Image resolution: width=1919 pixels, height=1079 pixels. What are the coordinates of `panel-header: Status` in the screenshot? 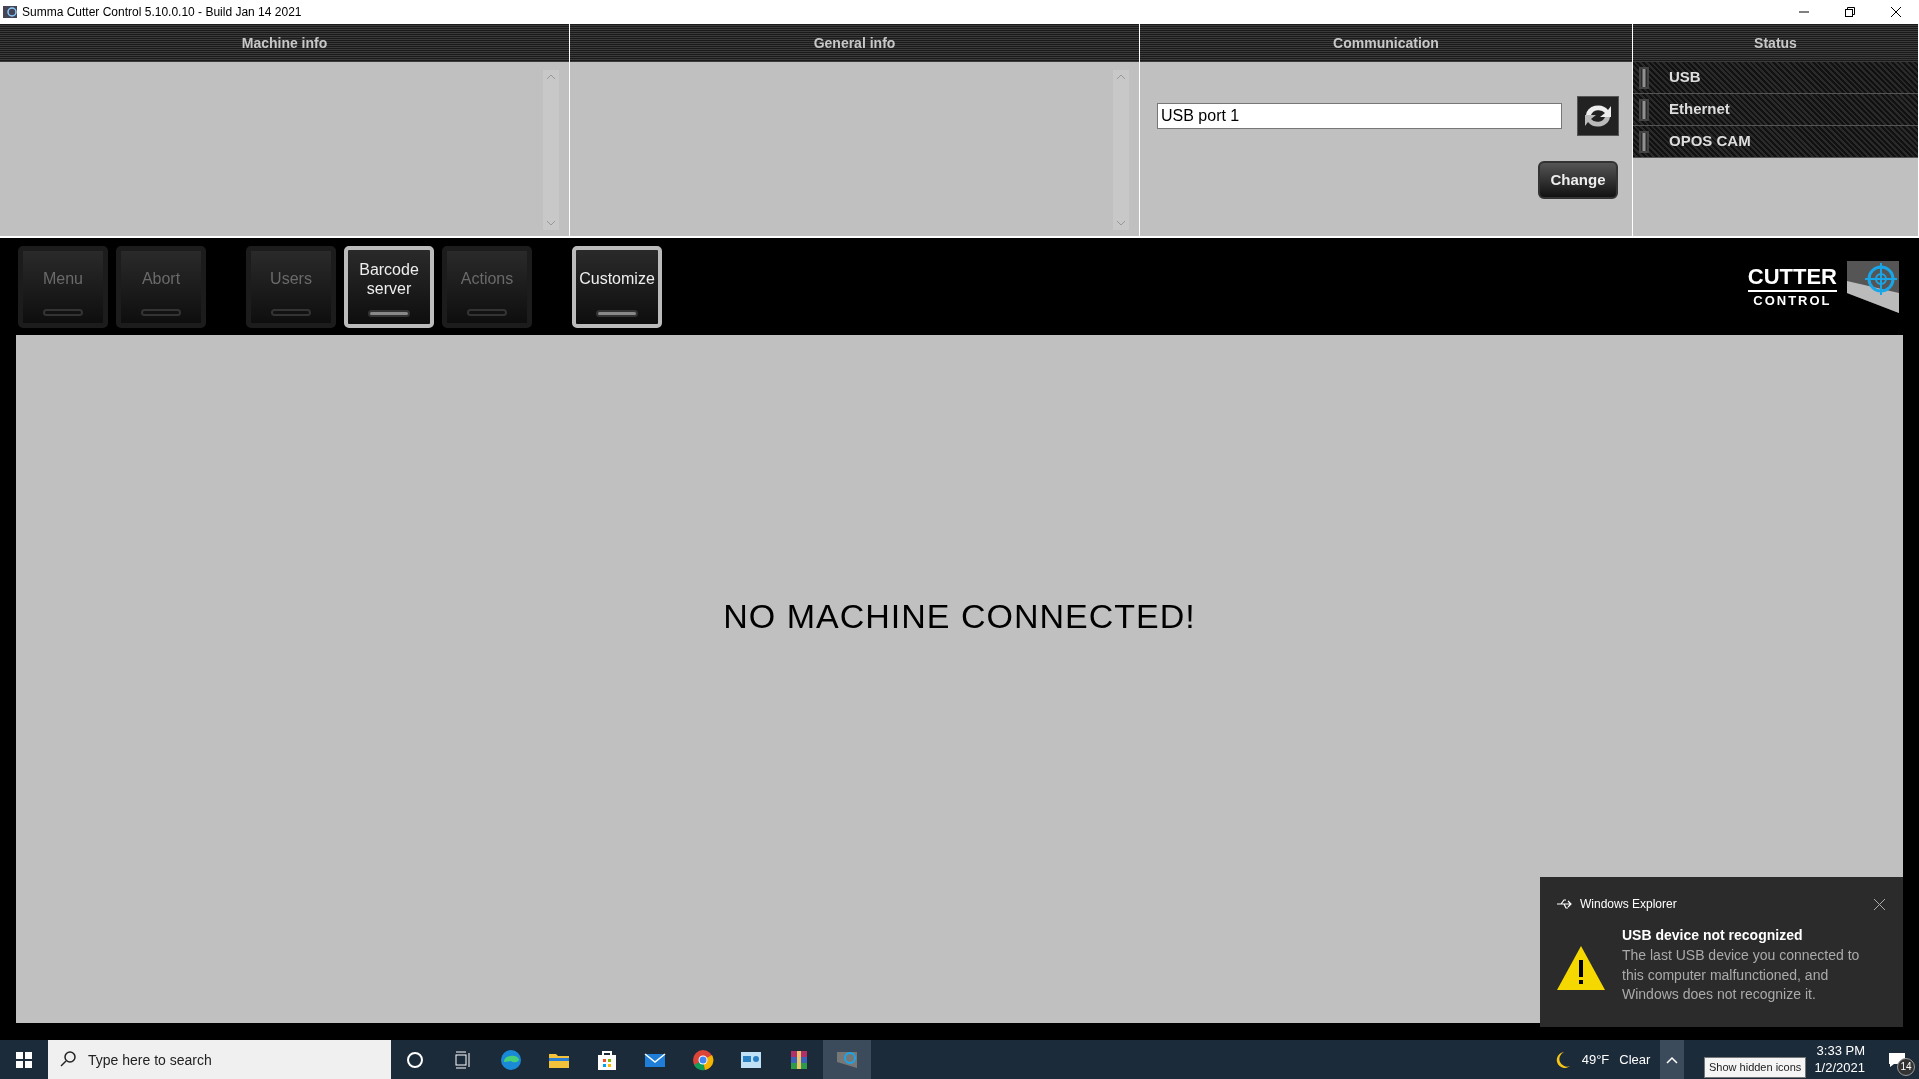 It's located at (1776, 43).